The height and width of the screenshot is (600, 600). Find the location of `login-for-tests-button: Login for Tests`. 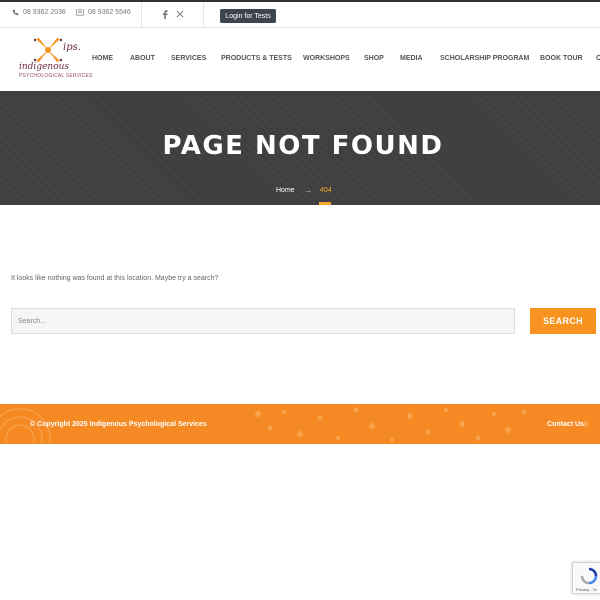

login-for-tests-button: Login for Tests is located at coordinates (248, 16).